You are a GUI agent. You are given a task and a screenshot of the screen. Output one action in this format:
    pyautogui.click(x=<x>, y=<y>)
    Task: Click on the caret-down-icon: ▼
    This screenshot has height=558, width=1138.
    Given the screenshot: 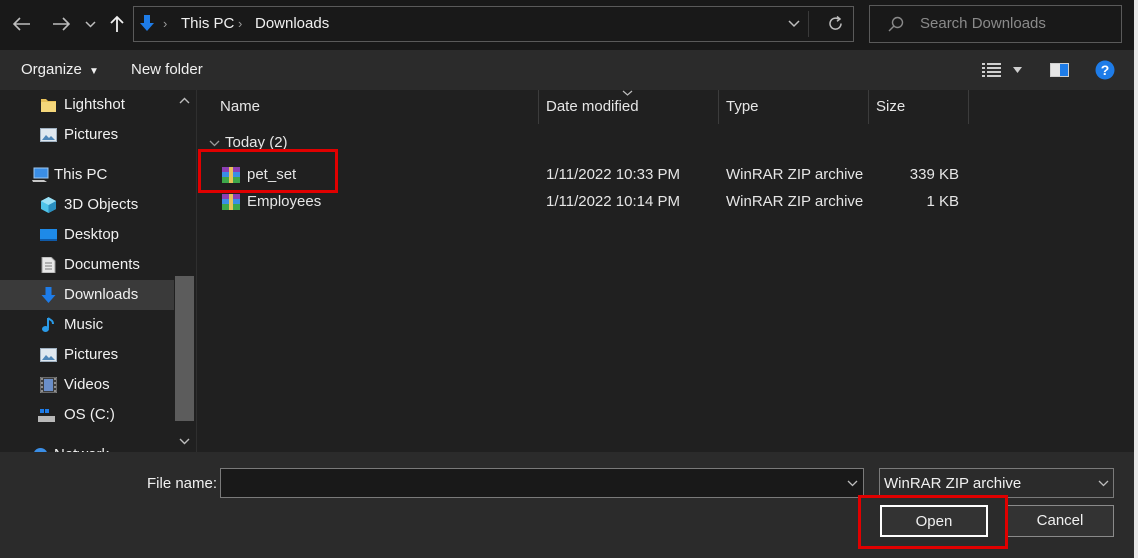 What is the action you would take?
    pyautogui.click(x=94, y=71)
    